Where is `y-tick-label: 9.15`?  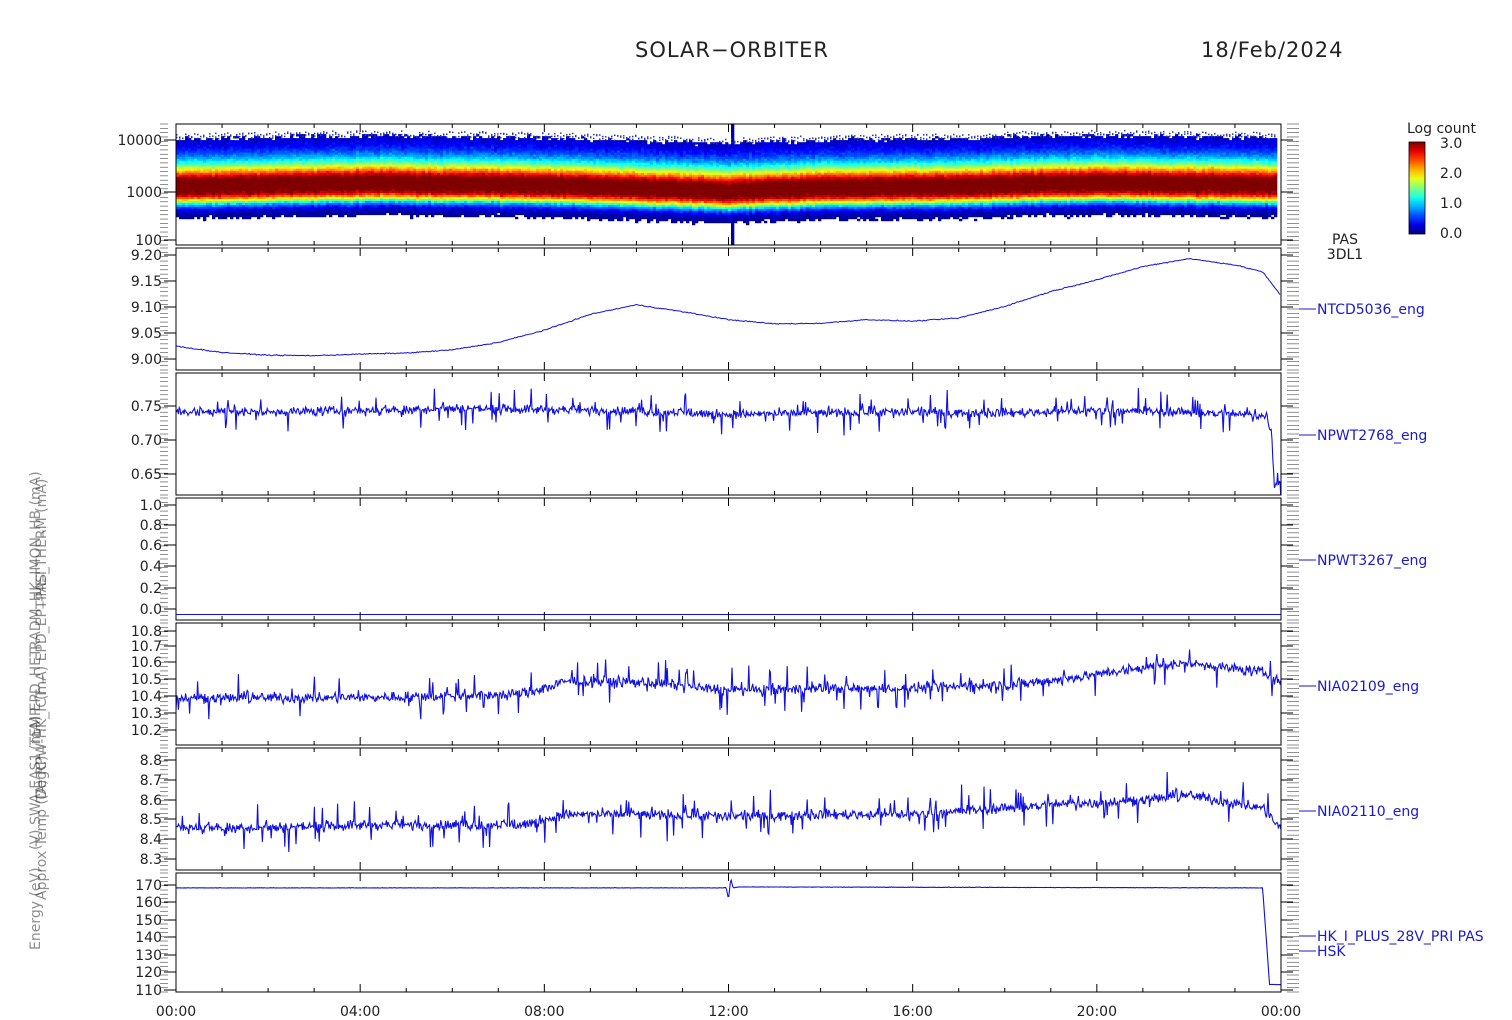 y-tick-label: 9.15 is located at coordinates (146, 282).